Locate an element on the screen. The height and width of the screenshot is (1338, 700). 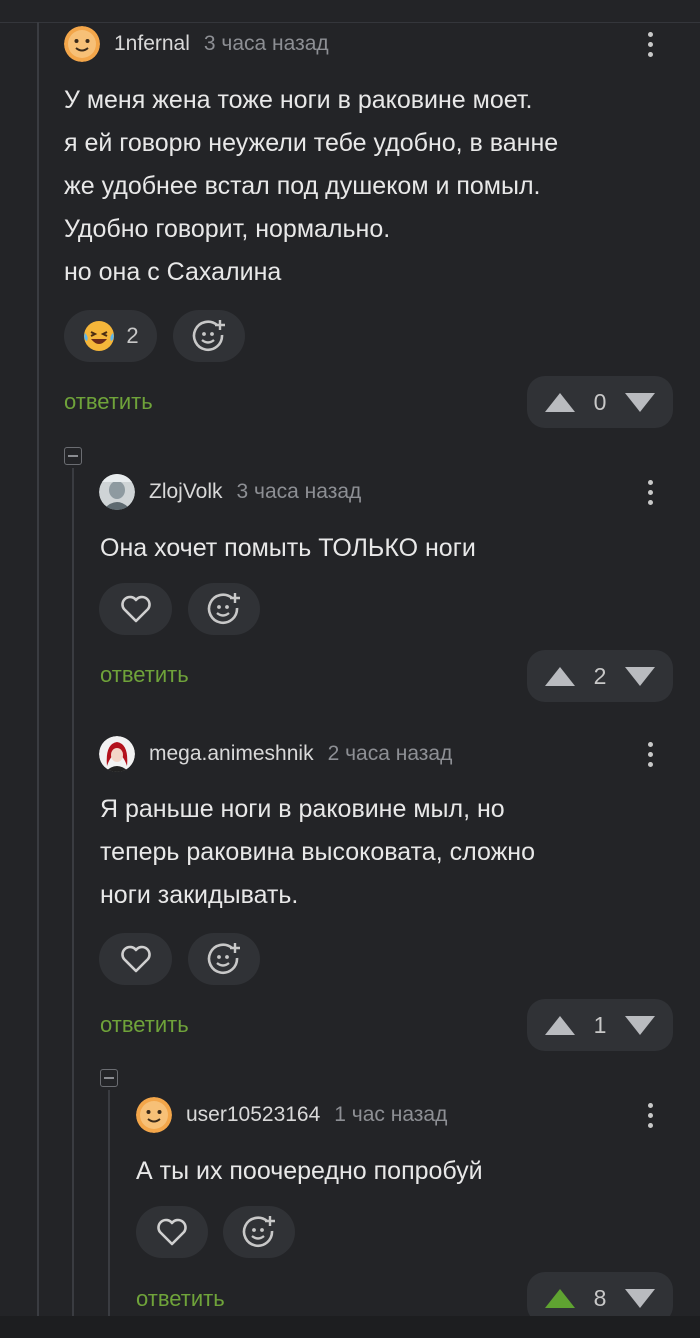
rating-value: 8 is located at coordinates (600, 1297).